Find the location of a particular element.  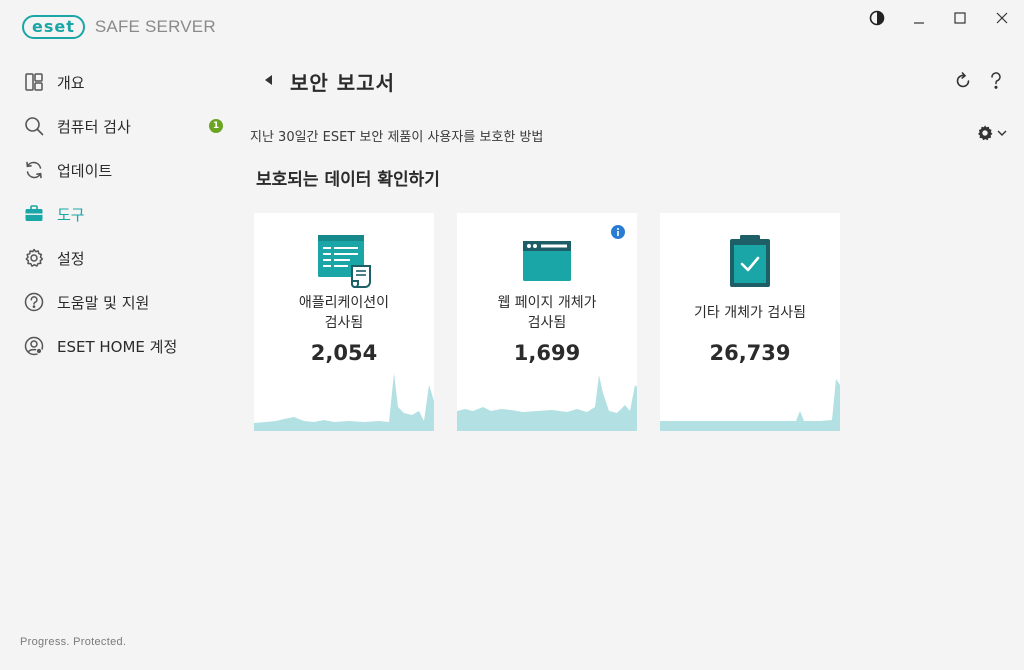

info-icon is located at coordinates (618, 232).